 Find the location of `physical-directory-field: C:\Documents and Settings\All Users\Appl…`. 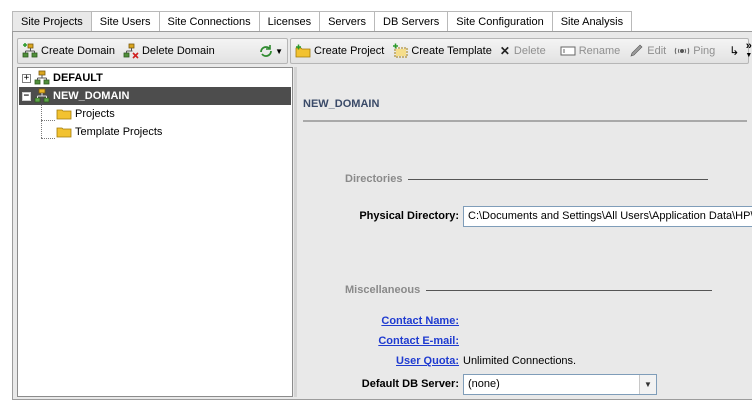

physical-directory-field: C:\Documents and Settings\All Users\Appl… is located at coordinates (607, 216).